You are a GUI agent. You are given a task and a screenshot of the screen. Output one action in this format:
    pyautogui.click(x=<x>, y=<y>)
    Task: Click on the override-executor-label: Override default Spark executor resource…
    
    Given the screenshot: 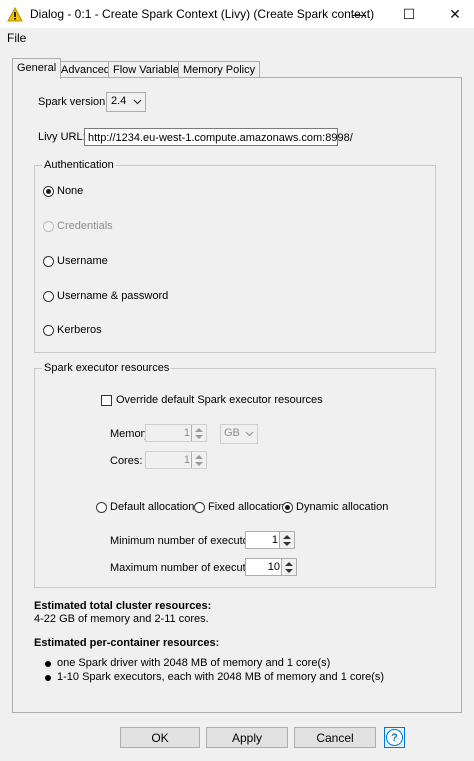 What is the action you would take?
    pyautogui.click(x=219, y=400)
    